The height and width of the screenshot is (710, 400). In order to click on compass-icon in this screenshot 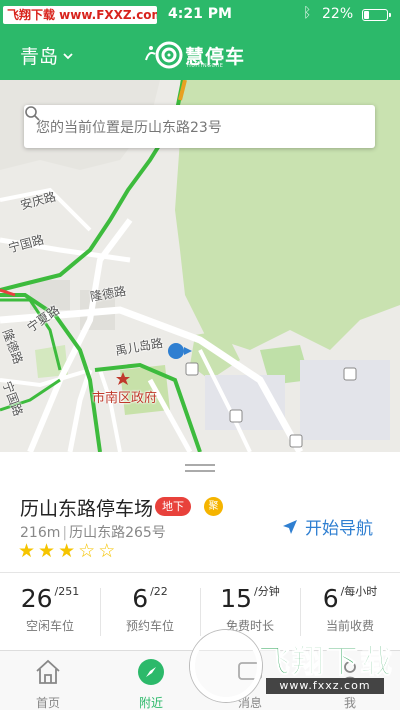, I will do `click(151, 672)`.